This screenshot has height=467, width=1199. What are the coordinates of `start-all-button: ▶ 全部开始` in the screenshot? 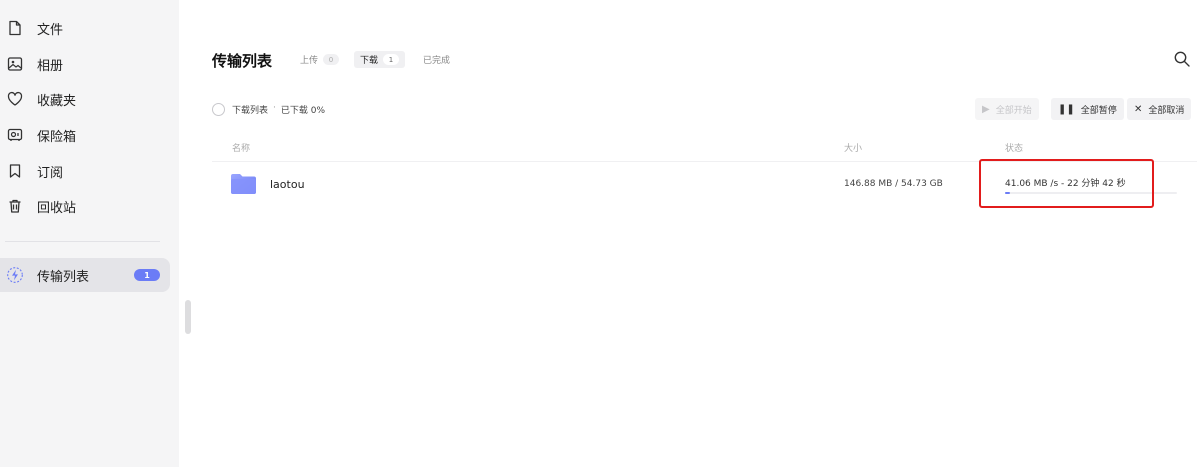 It's located at (1007, 109).